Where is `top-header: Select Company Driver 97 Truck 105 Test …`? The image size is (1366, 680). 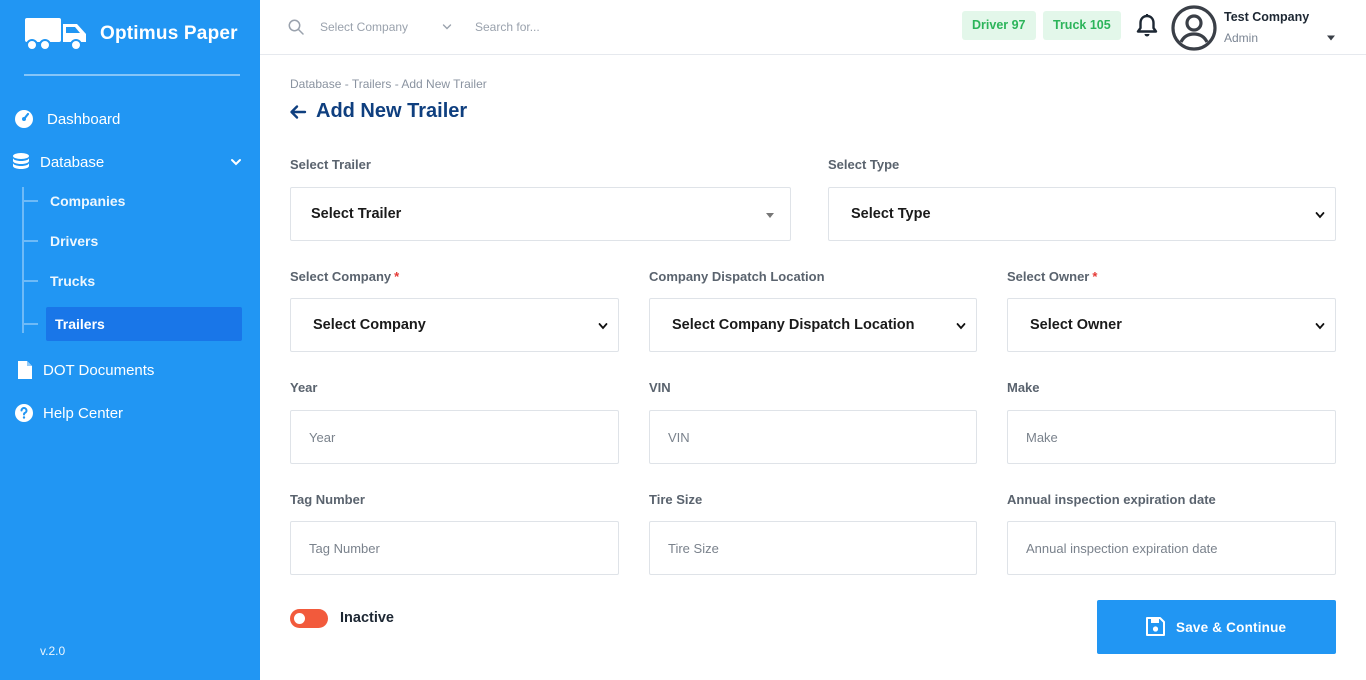 top-header: Select Company Driver 97 Truck 105 Test … is located at coordinates (813, 27).